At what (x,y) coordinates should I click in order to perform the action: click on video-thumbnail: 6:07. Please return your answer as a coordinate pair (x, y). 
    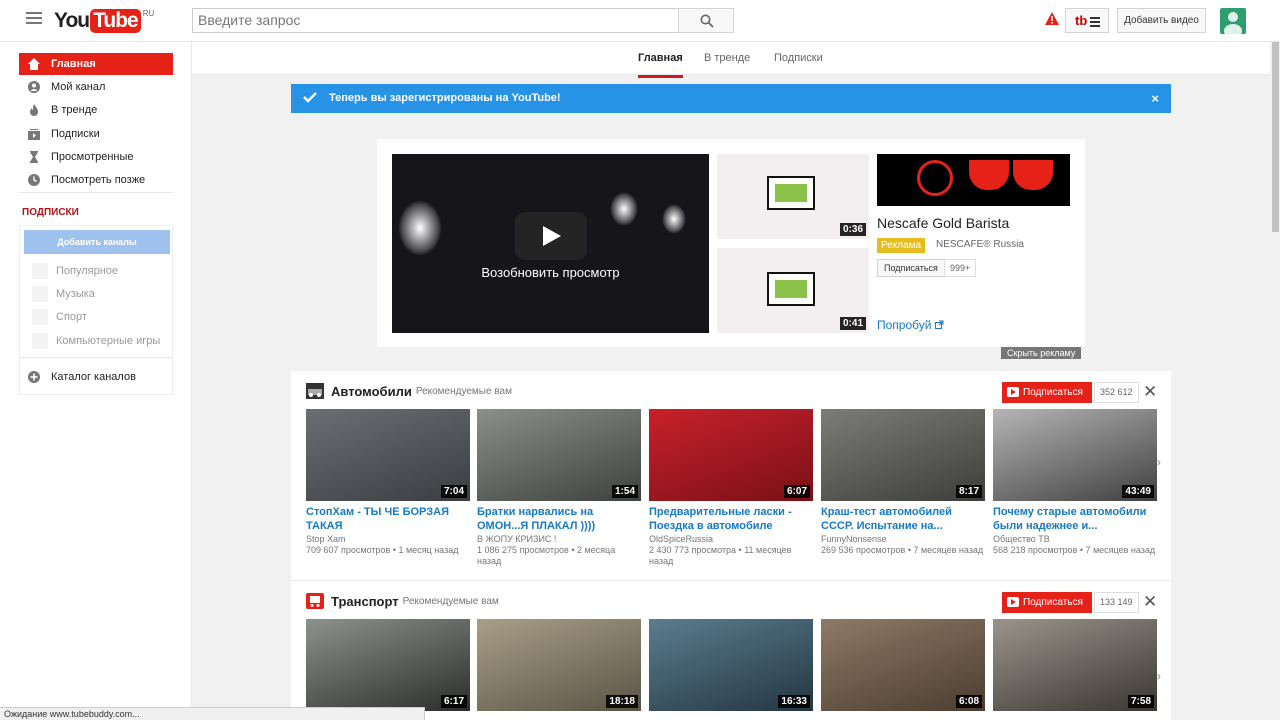
    Looking at the image, I should click on (731, 455).